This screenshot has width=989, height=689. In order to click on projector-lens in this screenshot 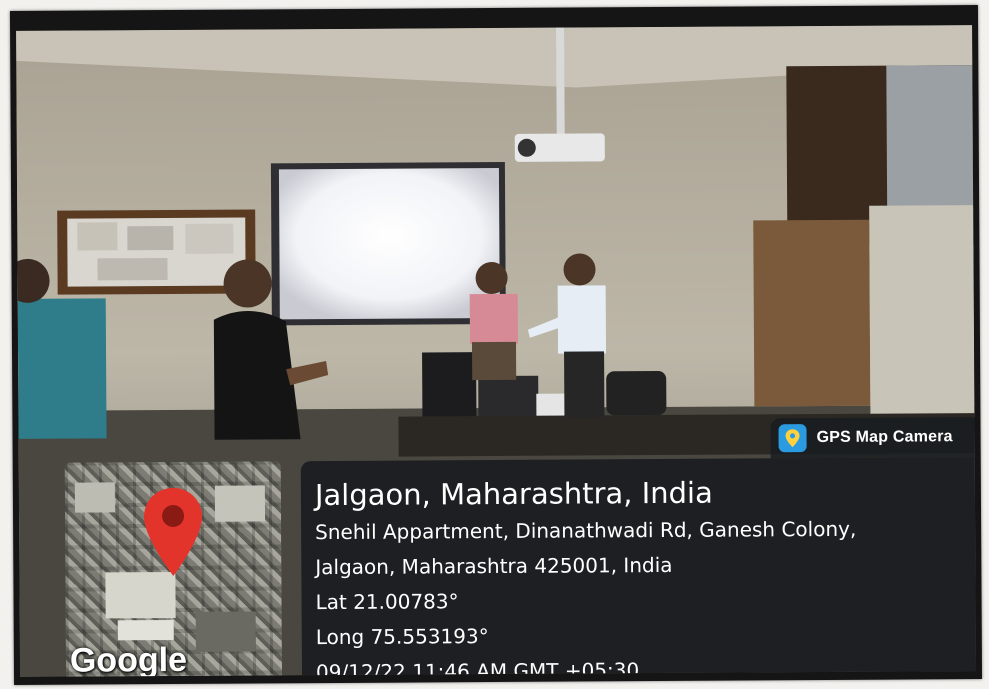, I will do `click(526, 147)`.